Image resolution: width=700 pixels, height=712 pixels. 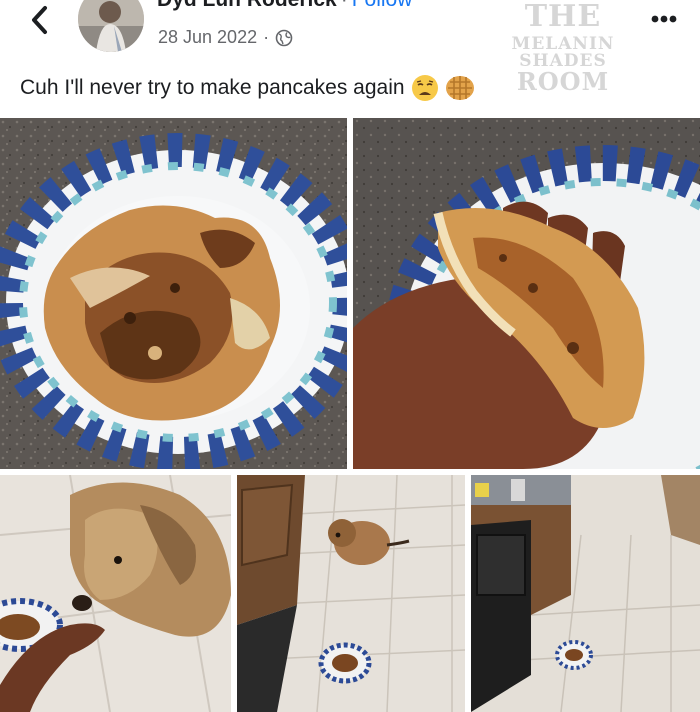 I want to click on more-options-button, so click(x=664, y=19).